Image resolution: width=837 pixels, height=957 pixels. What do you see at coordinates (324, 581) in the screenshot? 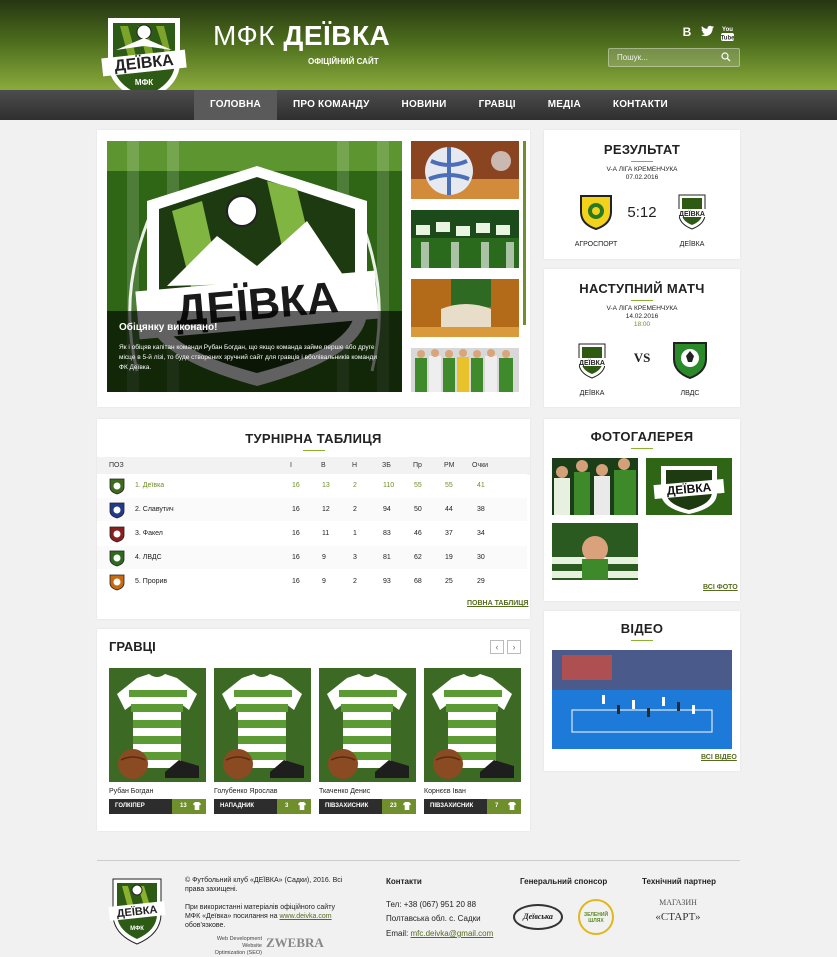
I see `team-stat-v: 9` at bounding box center [324, 581].